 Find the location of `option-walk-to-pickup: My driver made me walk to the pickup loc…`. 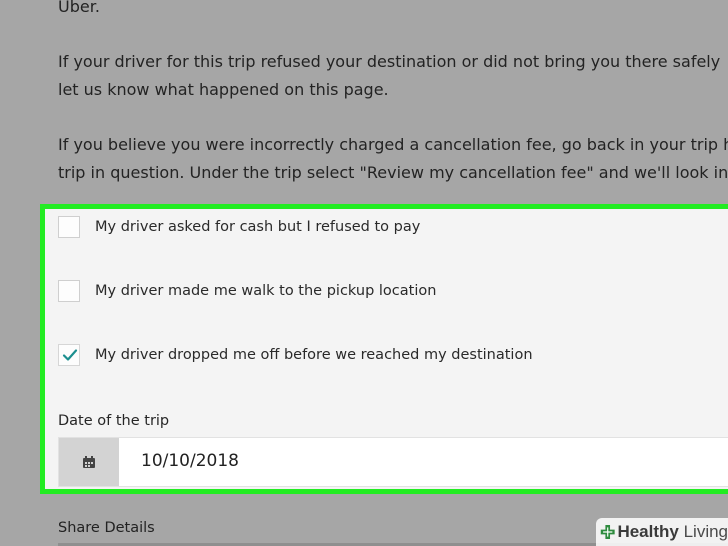

option-walk-to-pickup: My driver made me walk to the pickup loc… is located at coordinates (247, 291).